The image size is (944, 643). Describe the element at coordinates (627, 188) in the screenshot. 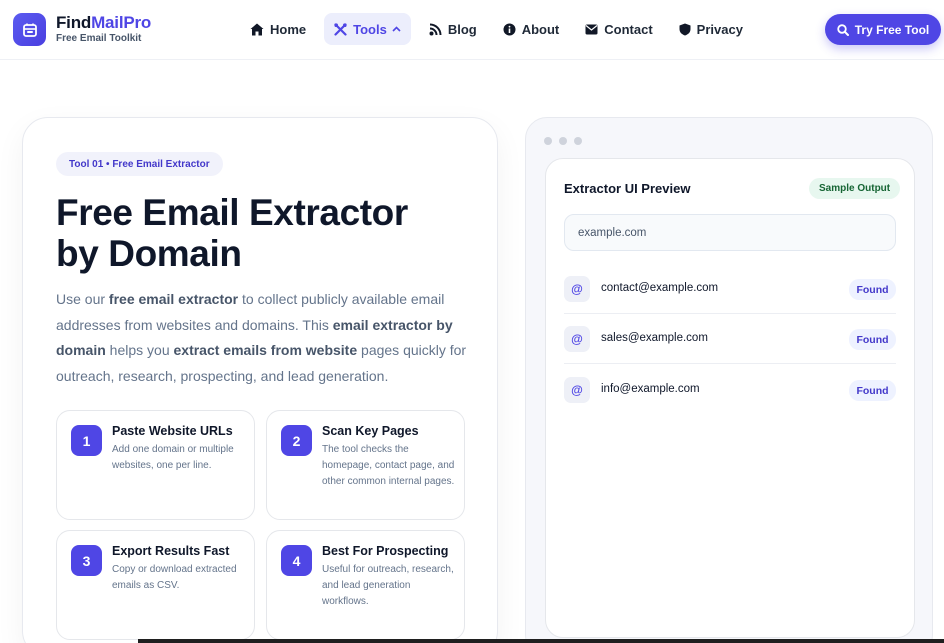

I see `preview-title: Extractor UI Preview` at that location.